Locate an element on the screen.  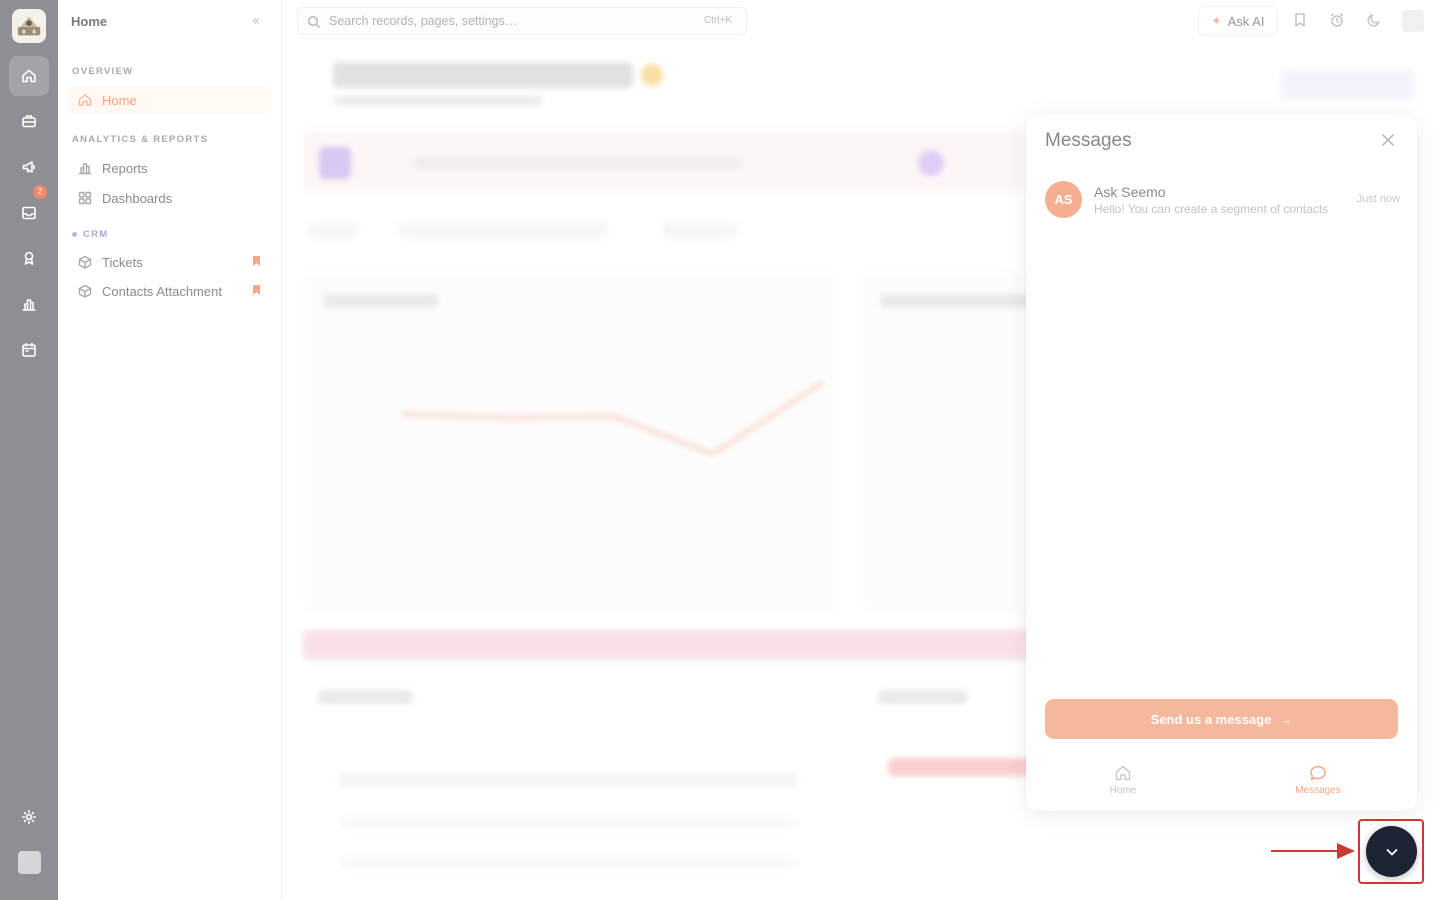
profile-avatar is located at coordinates (1413, 21).